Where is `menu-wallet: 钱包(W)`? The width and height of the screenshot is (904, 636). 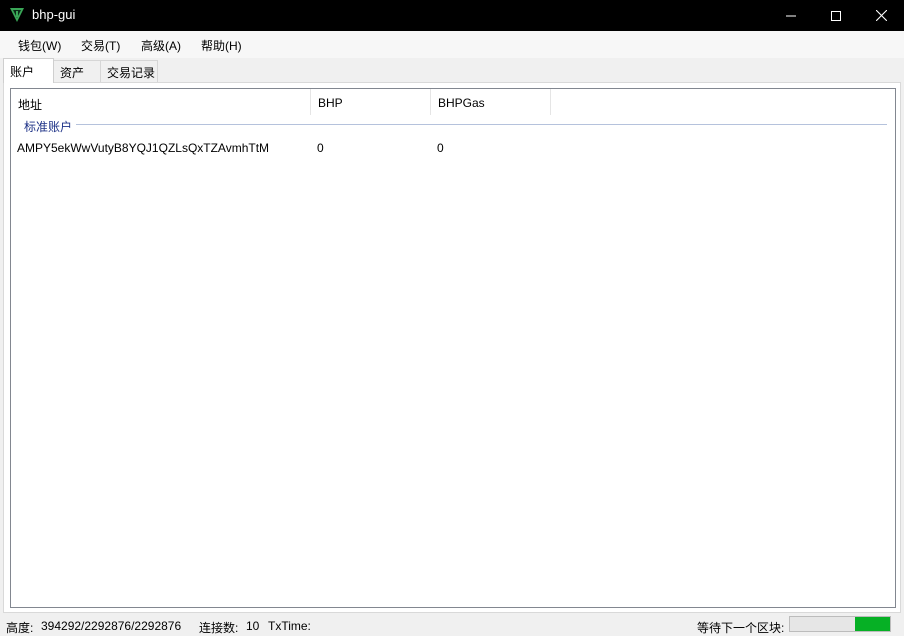 menu-wallet: 钱包(W) is located at coordinates (39, 45).